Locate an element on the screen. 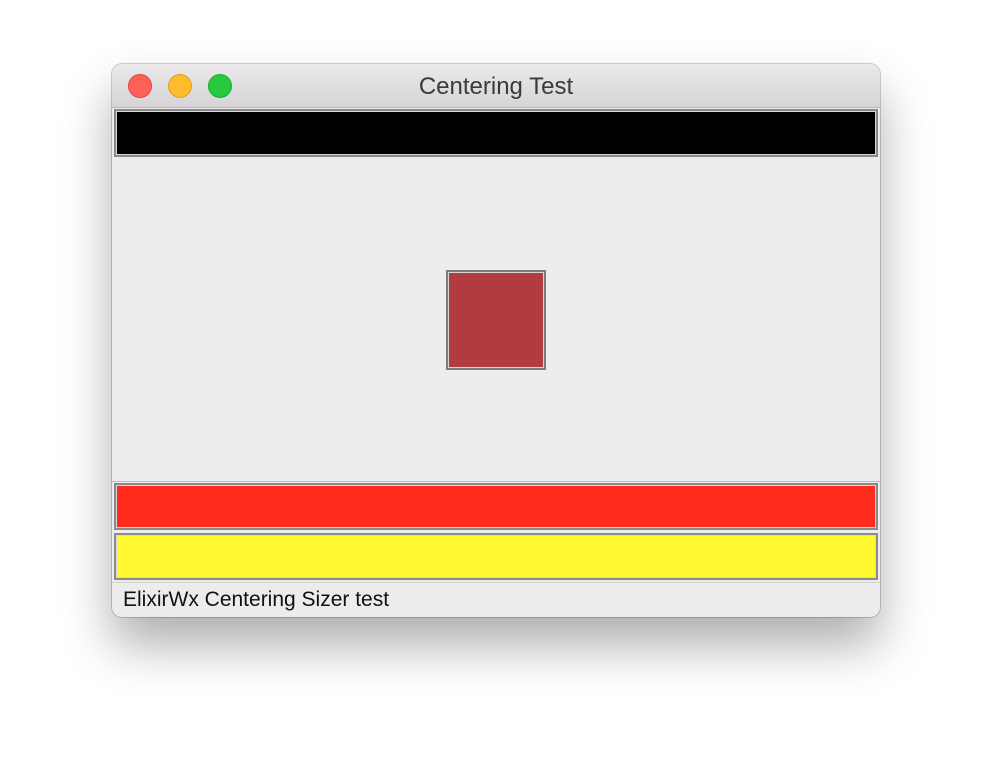 Image resolution: width=992 pixels, height=778 pixels. yellow-panel is located at coordinates (496, 556).